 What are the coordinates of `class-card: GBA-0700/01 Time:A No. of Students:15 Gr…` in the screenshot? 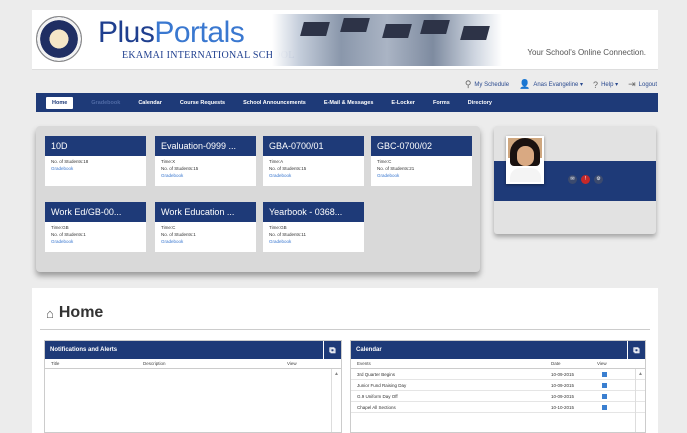 It's located at (313, 161).